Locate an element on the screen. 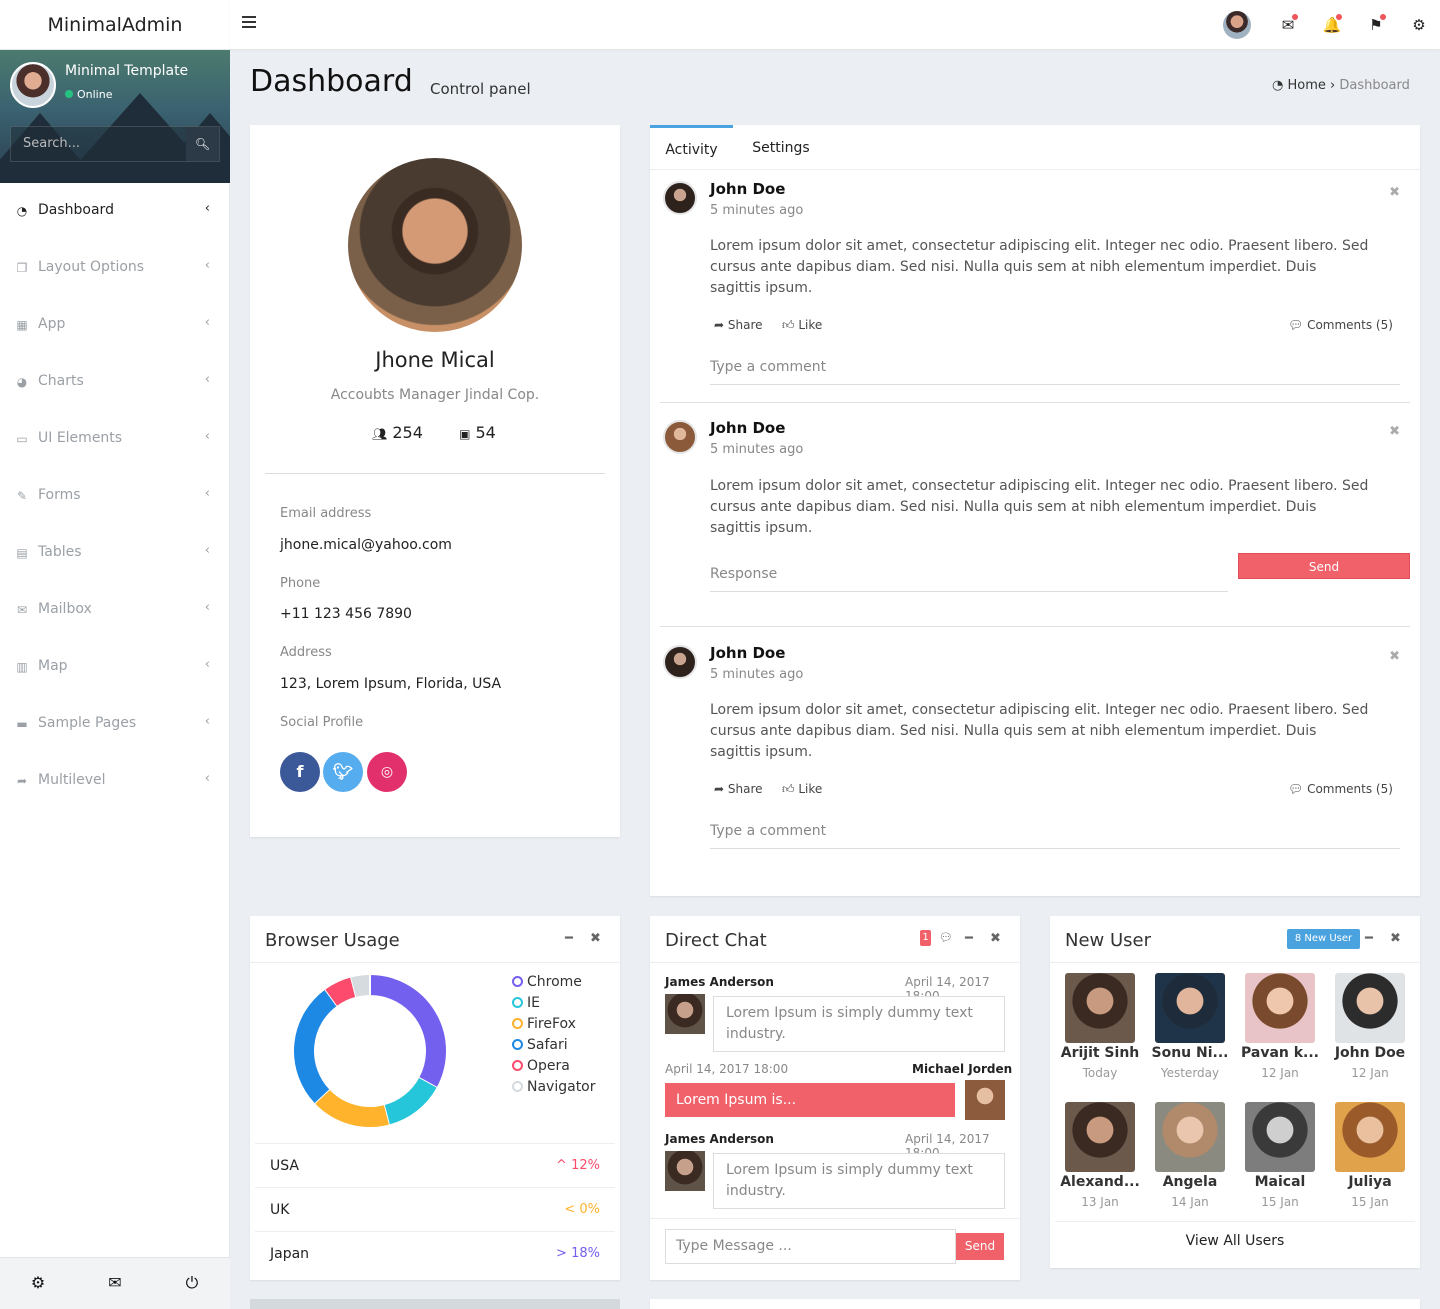 The height and width of the screenshot is (1309, 1440). brand-logo: MinimalAdmin is located at coordinates (115, 25).